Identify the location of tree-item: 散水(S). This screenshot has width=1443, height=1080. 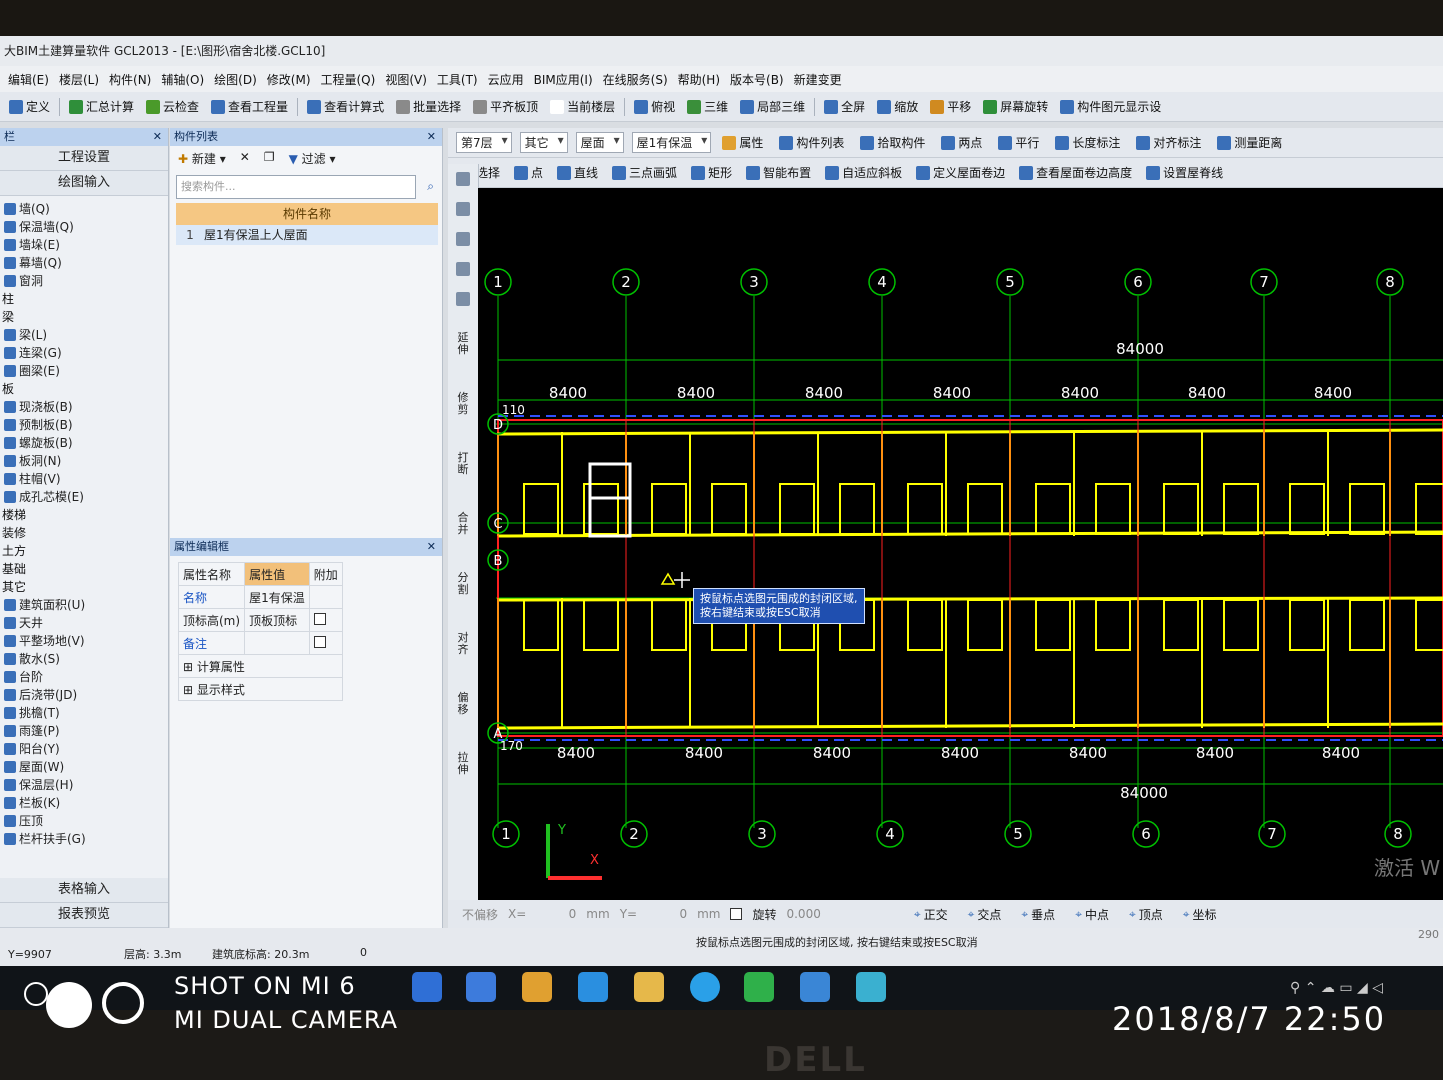
(85, 659).